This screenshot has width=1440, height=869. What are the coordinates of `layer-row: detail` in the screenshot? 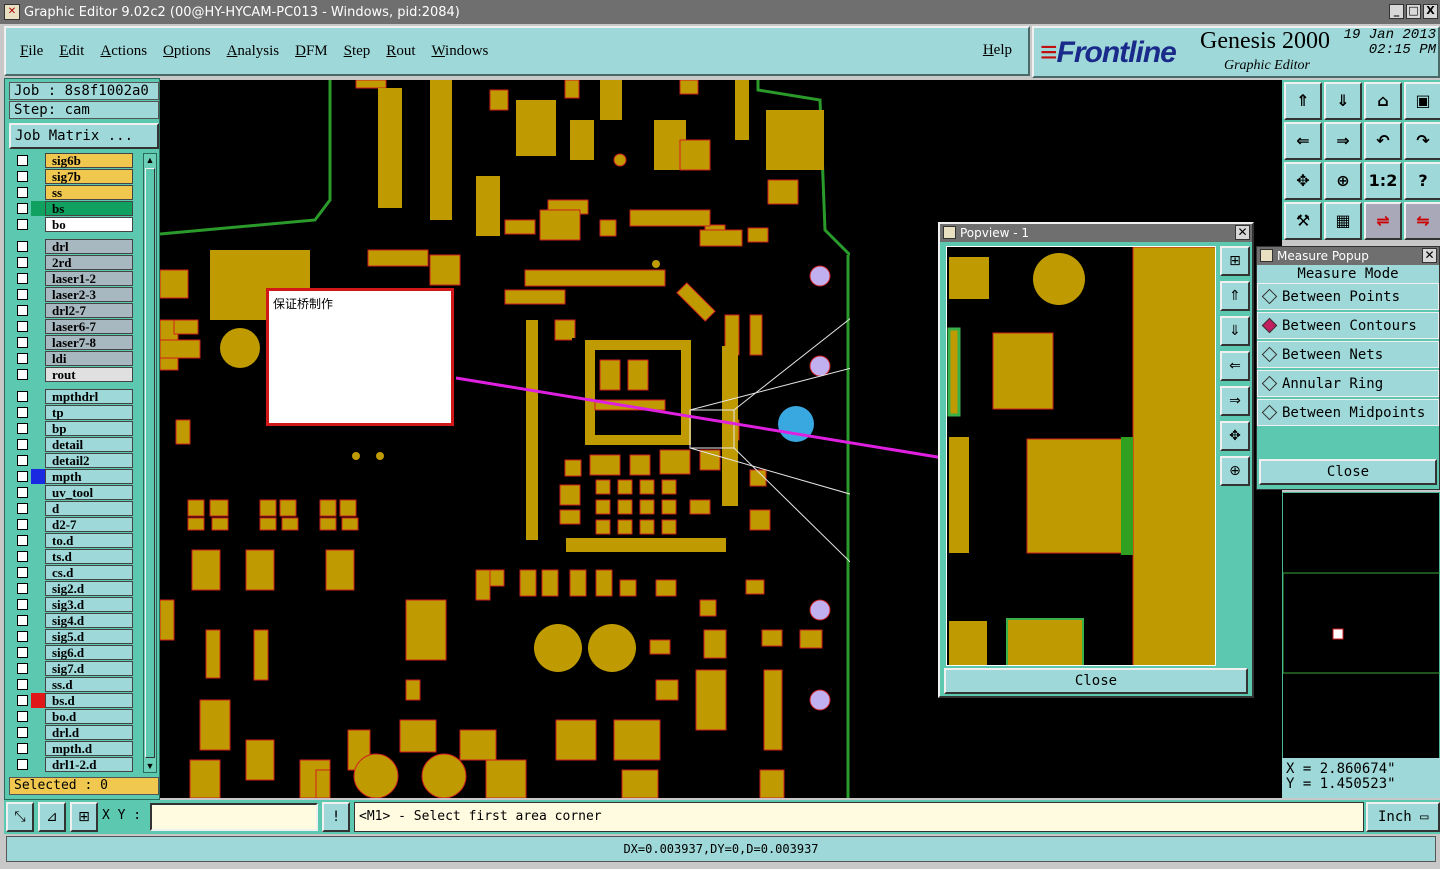 It's located at (73, 445).